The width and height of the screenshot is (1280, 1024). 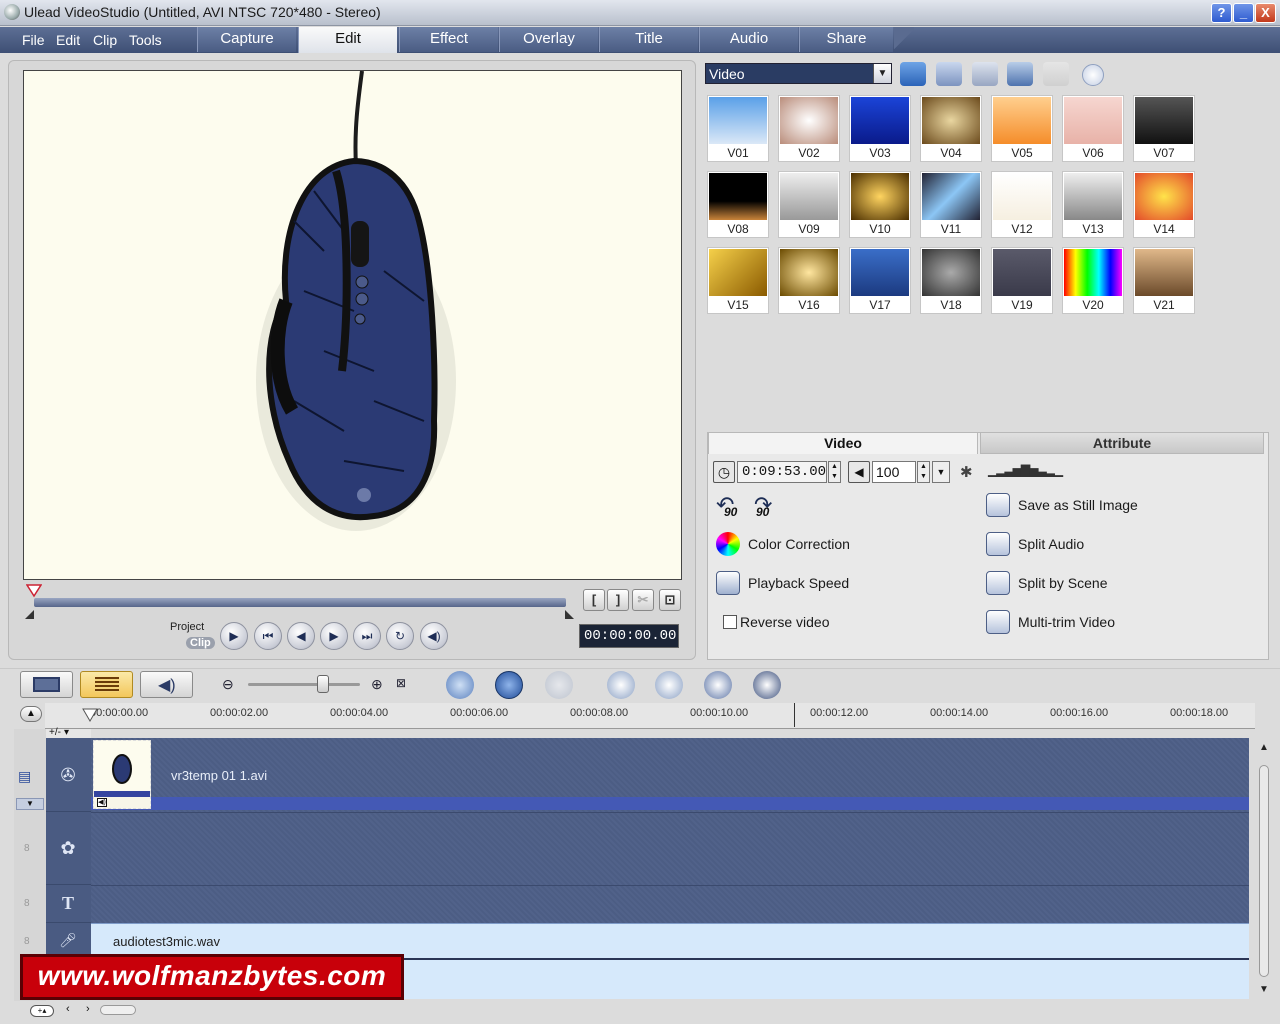 What do you see at coordinates (785, 622) in the screenshot?
I see `reverse-video-label: Reverse video` at bounding box center [785, 622].